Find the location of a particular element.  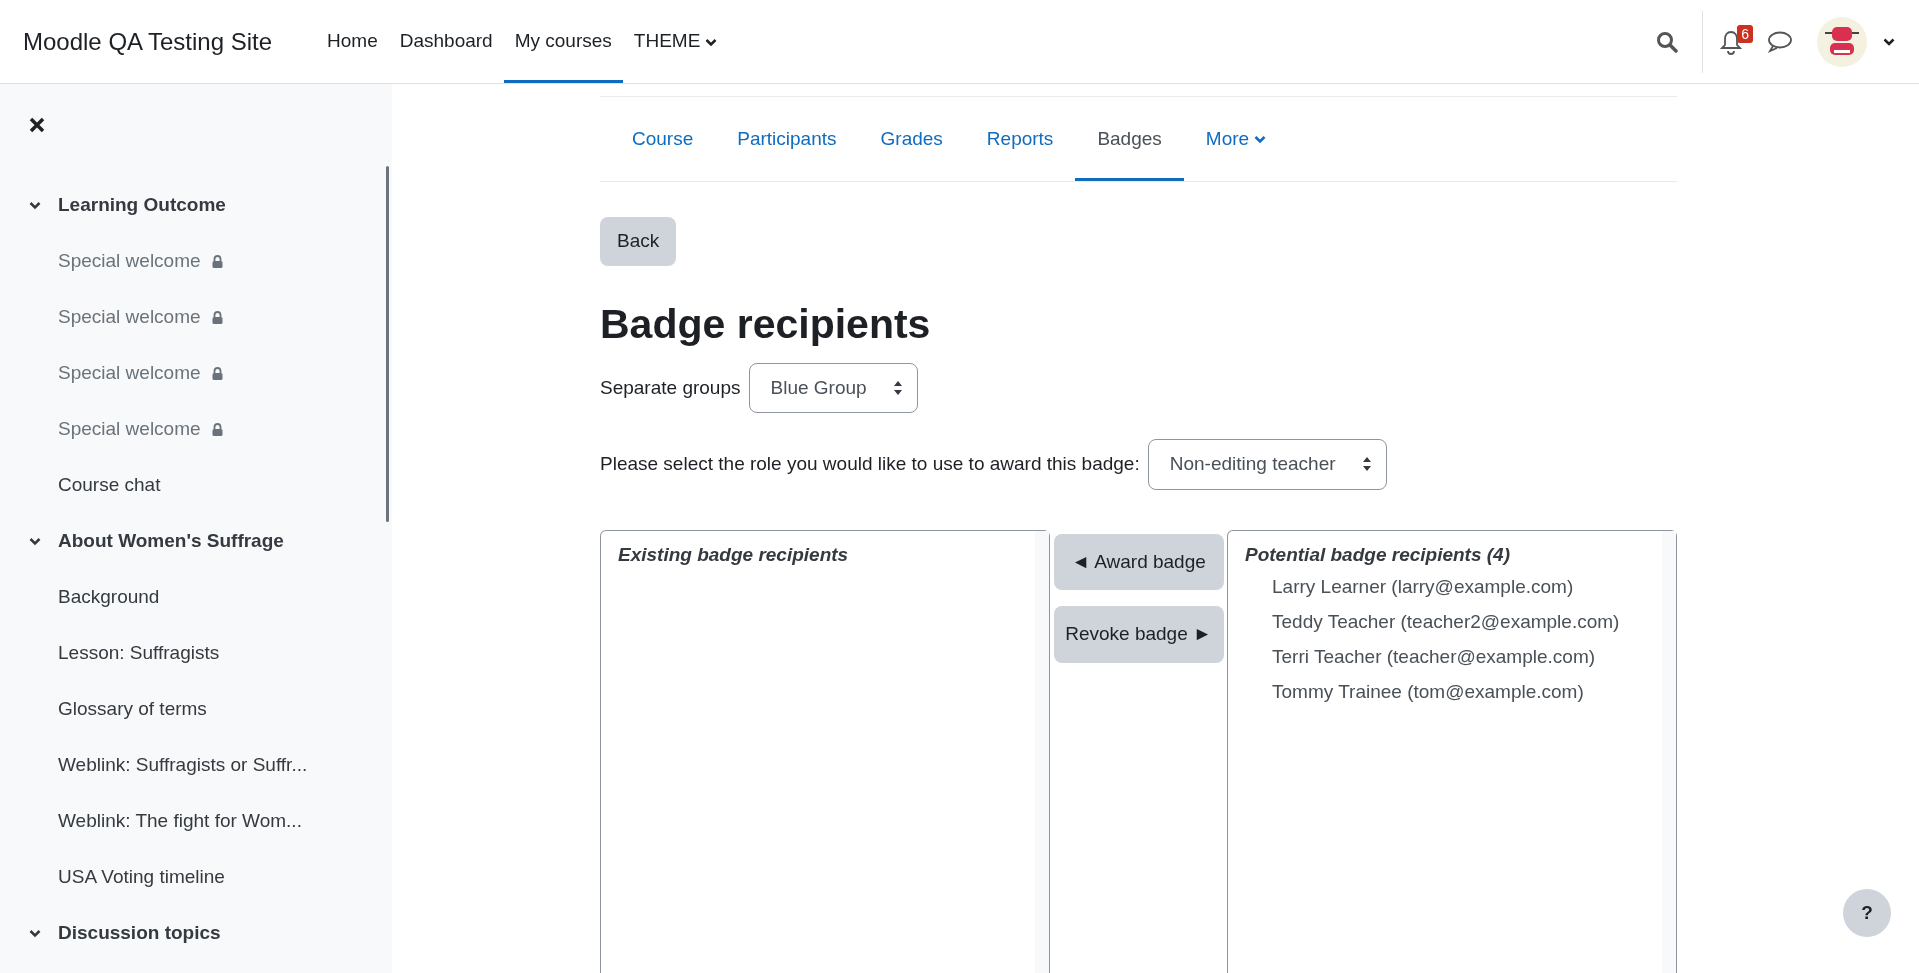

list-title: Existing badge recipients is located at coordinates (733, 554).